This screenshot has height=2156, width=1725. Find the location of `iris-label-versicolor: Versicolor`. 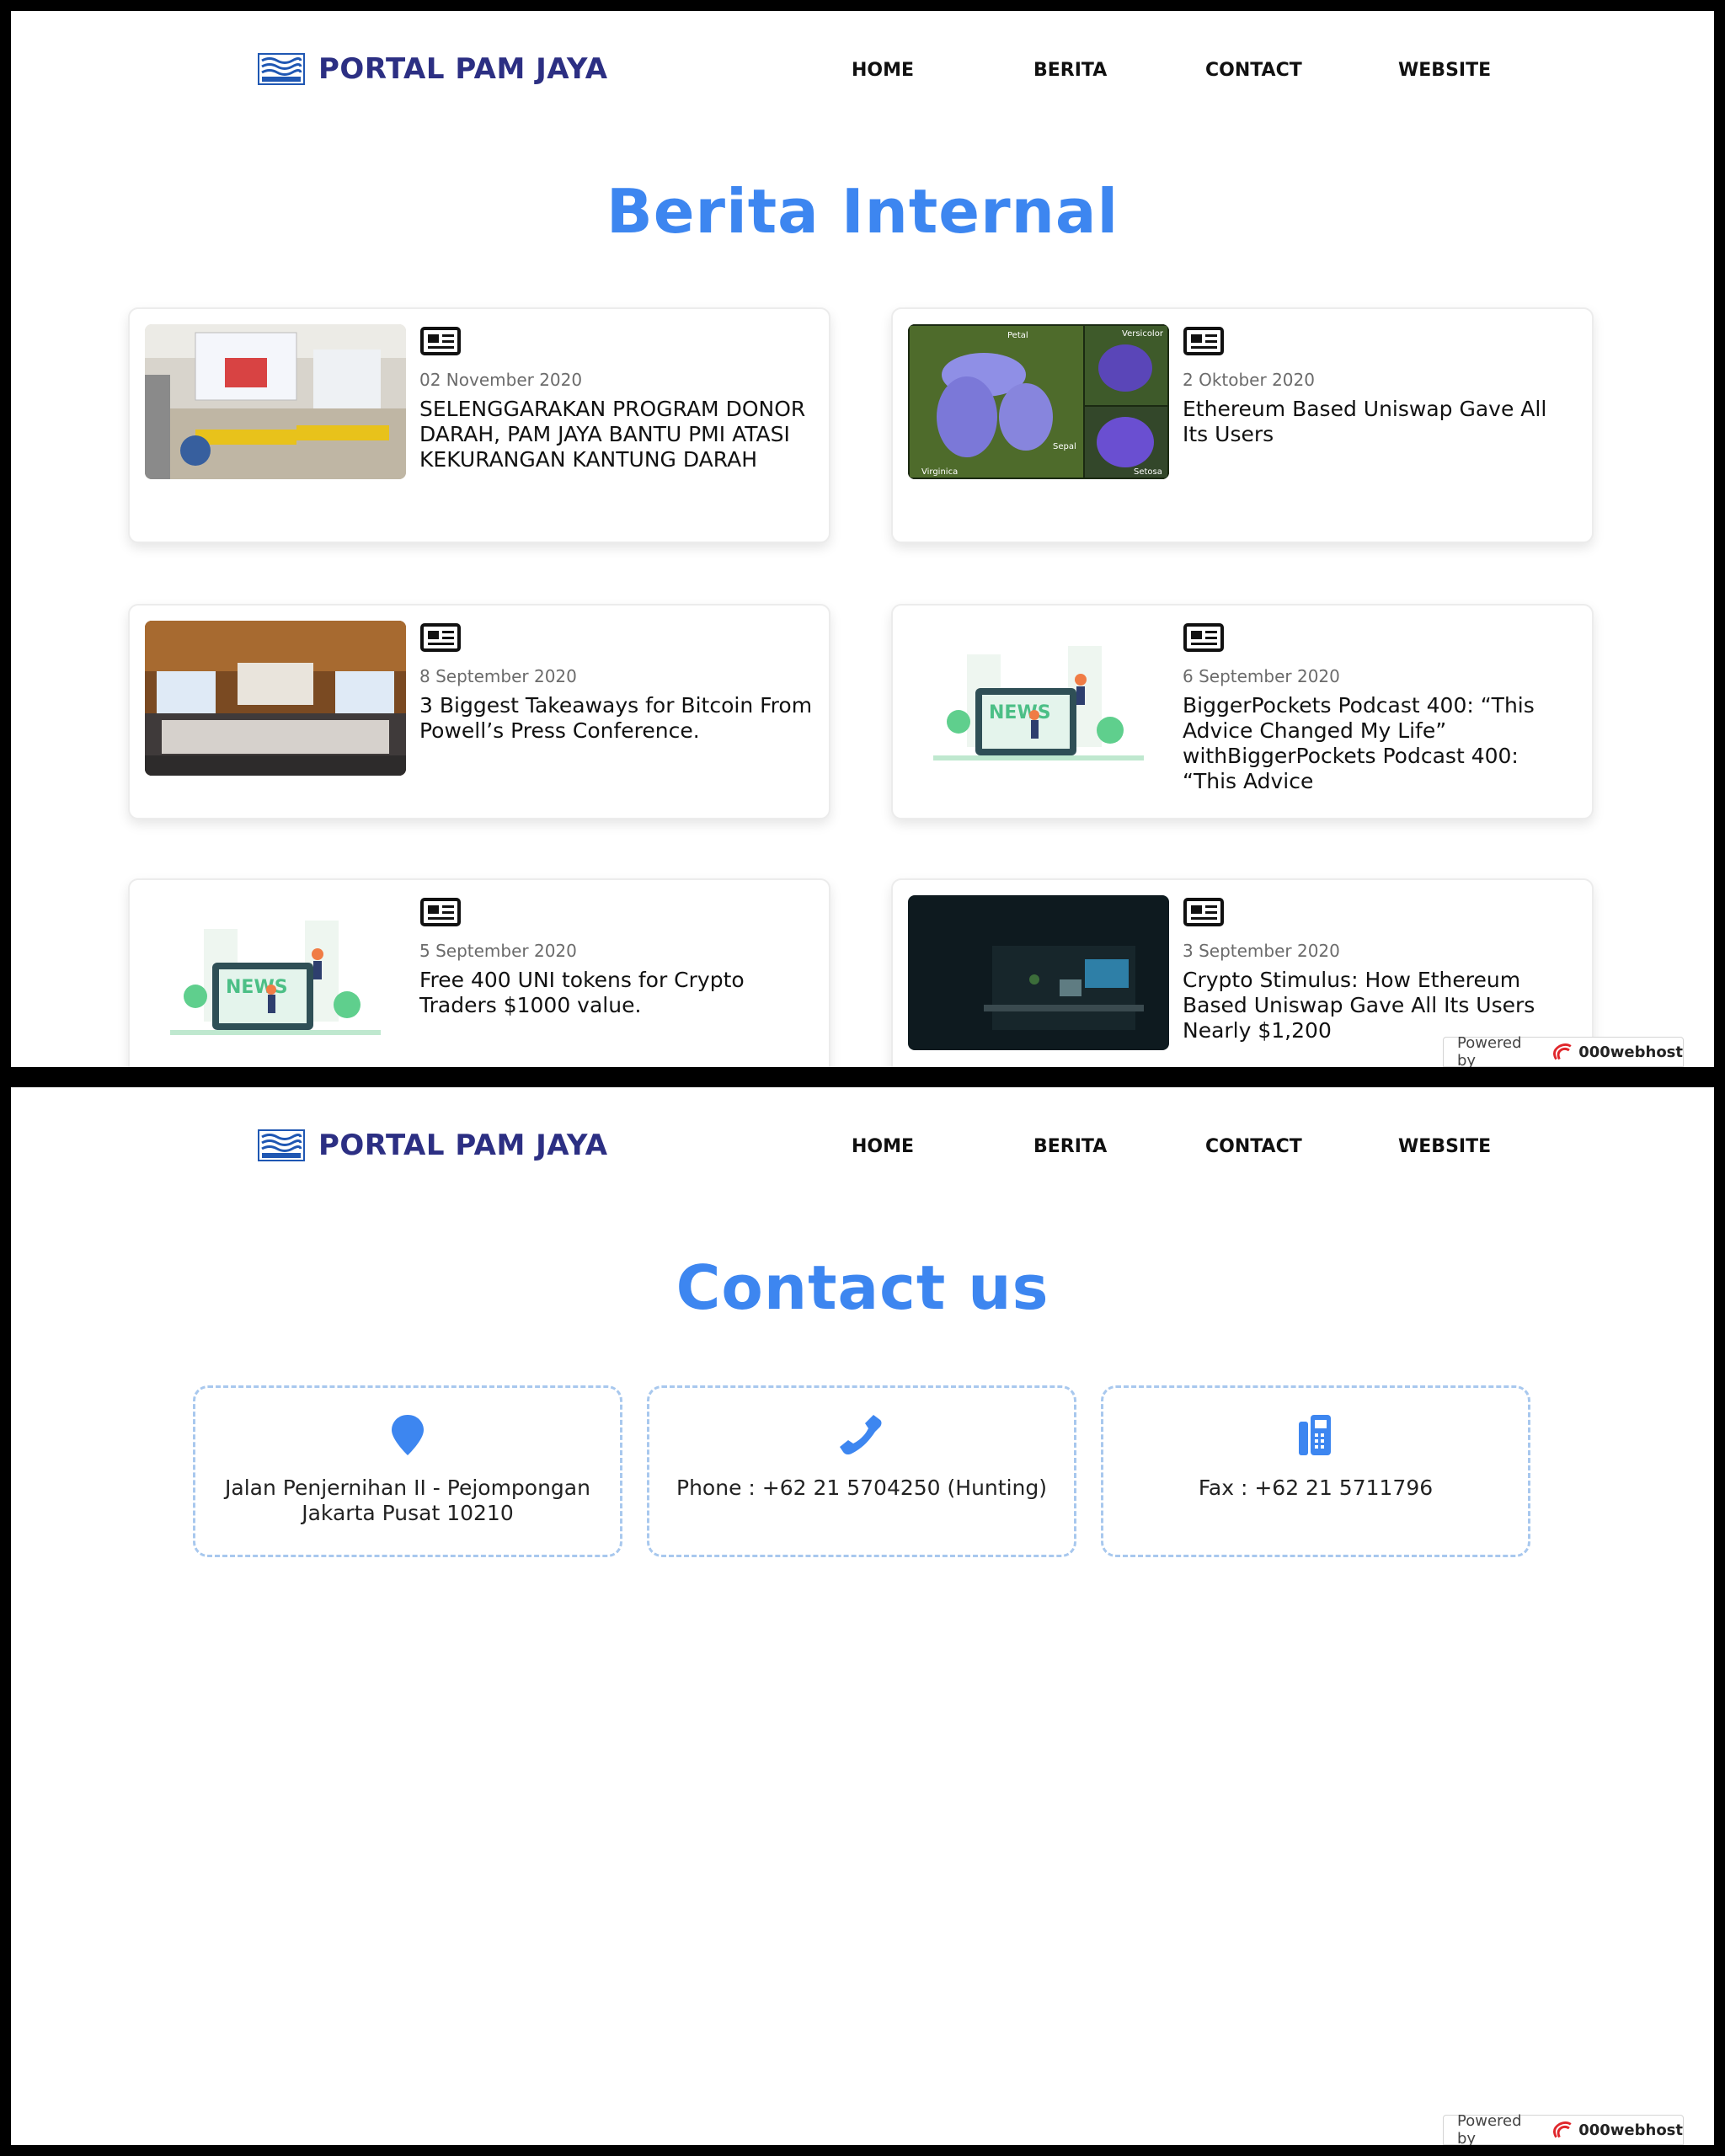

iris-label-versicolor: Versicolor is located at coordinates (1143, 334).